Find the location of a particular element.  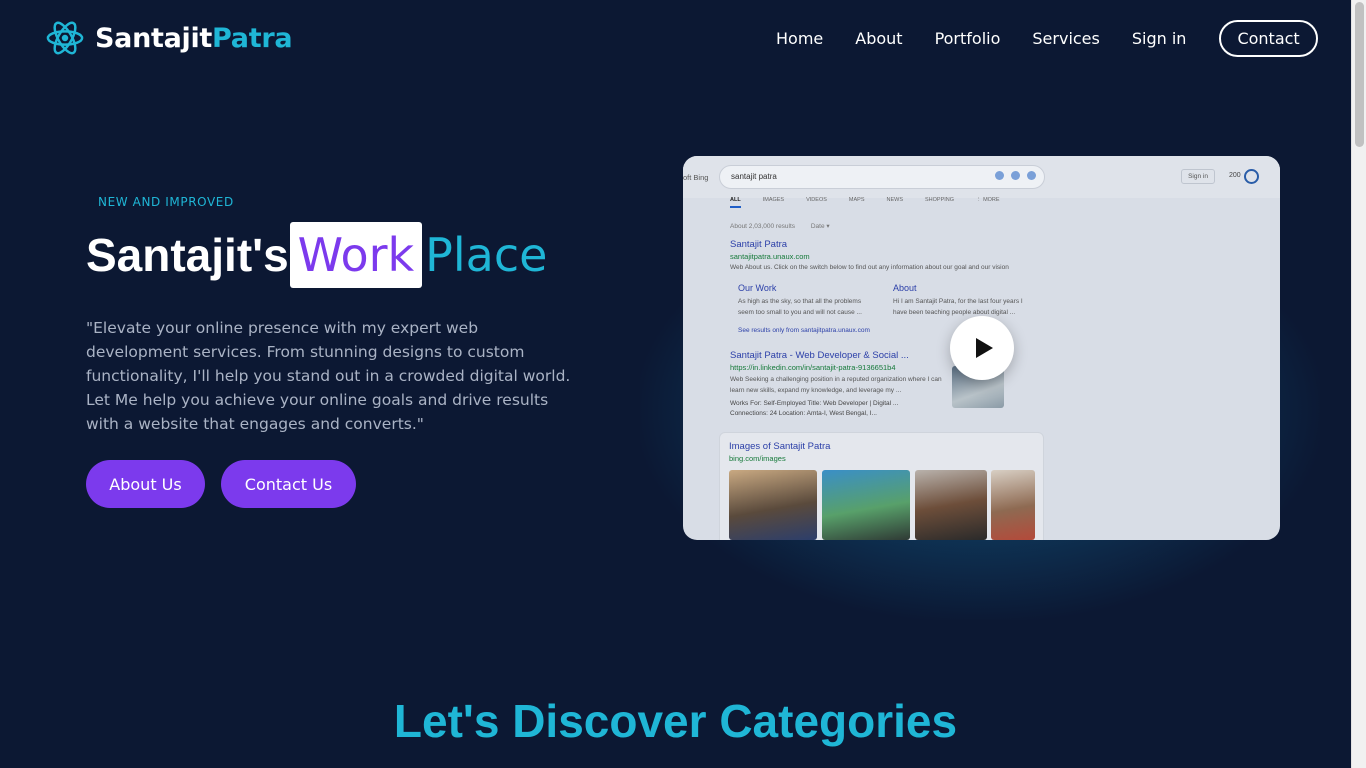

preview-result1-title: Santajit Patra is located at coordinates (759, 244).